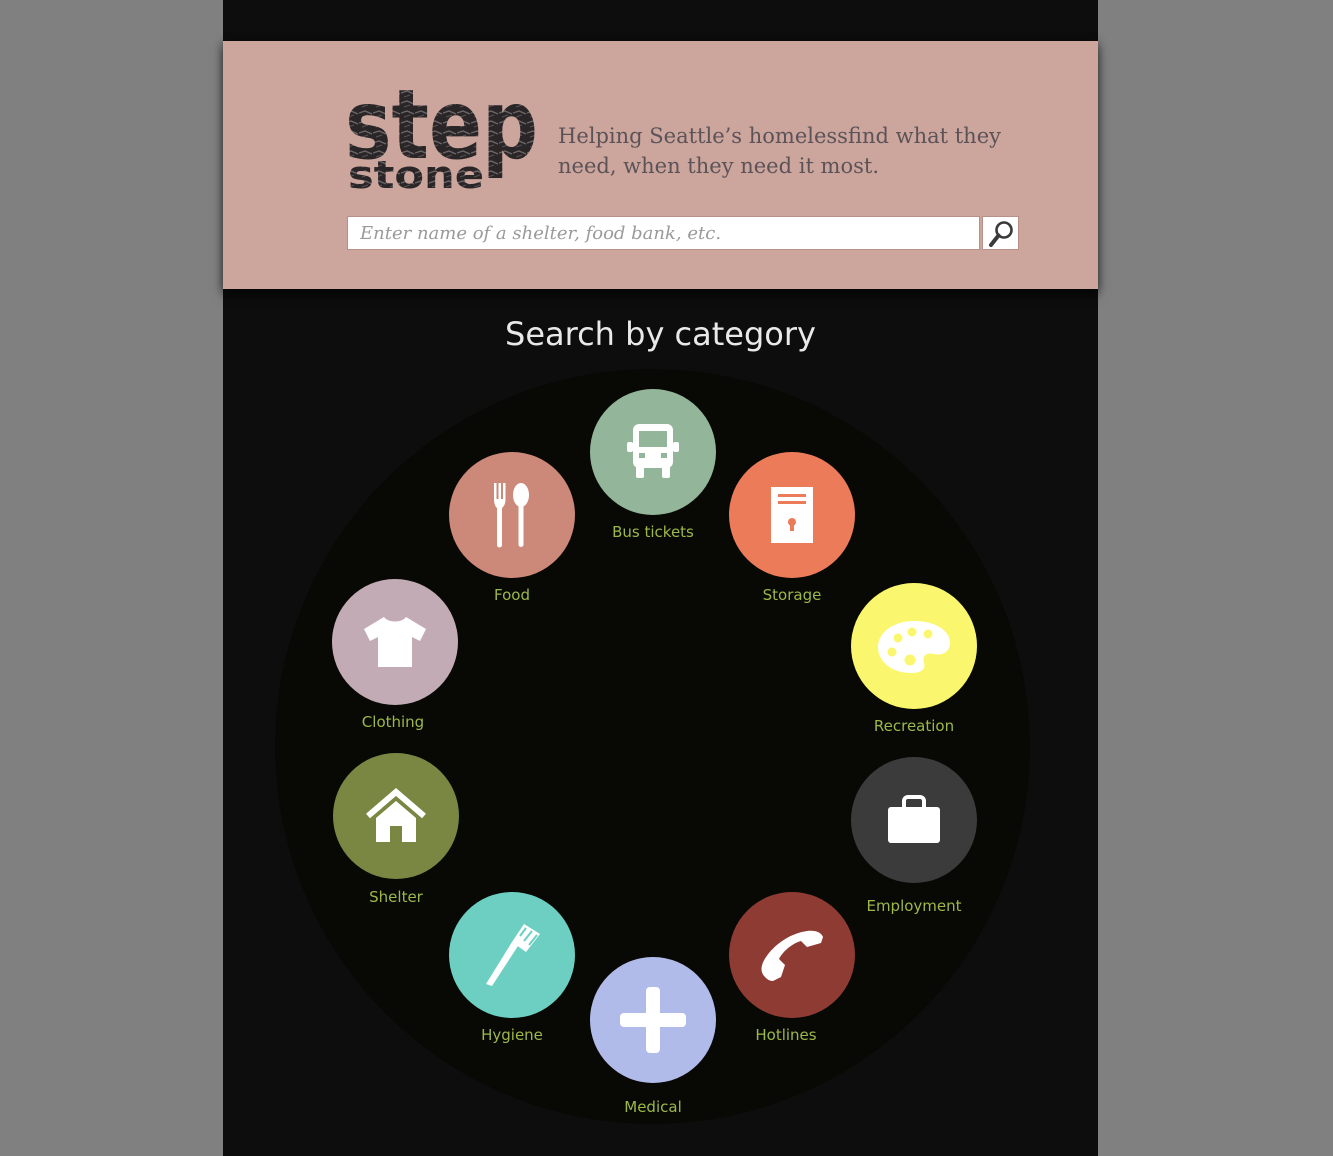 Image resolution: width=1333 pixels, height=1156 pixels. I want to click on category-label: Clothing, so click(393, 722).